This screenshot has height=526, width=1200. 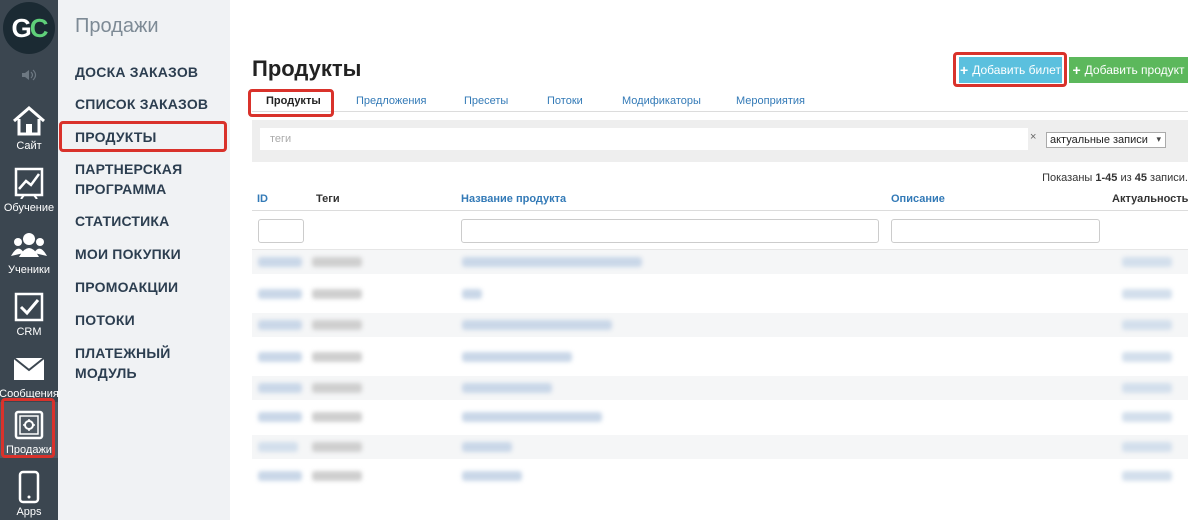 What do you see at coordinates (307, 68) in the screenshot?
I see `page-title: Продукты` at bounding box center [307, 68].